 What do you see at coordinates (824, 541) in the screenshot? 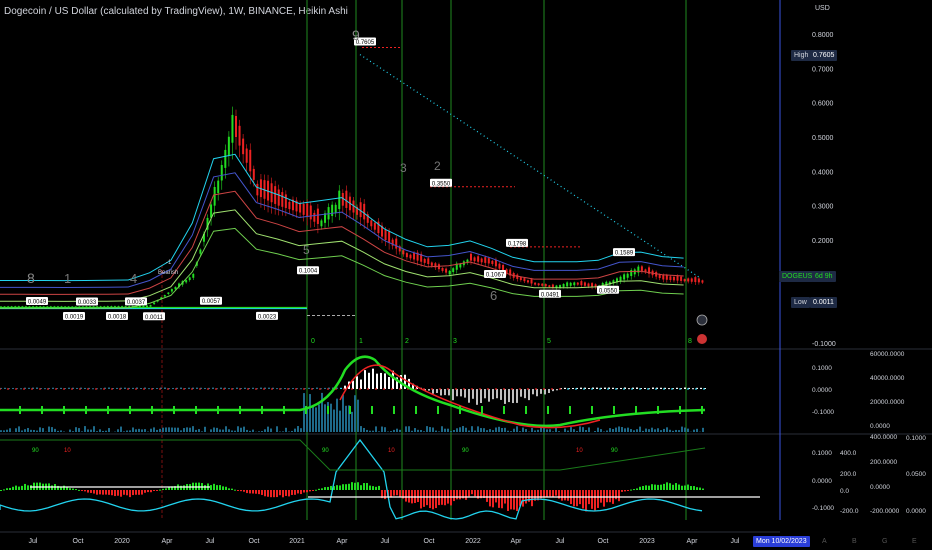
I see `axis-letter: A` at bounding box center [824, 541].